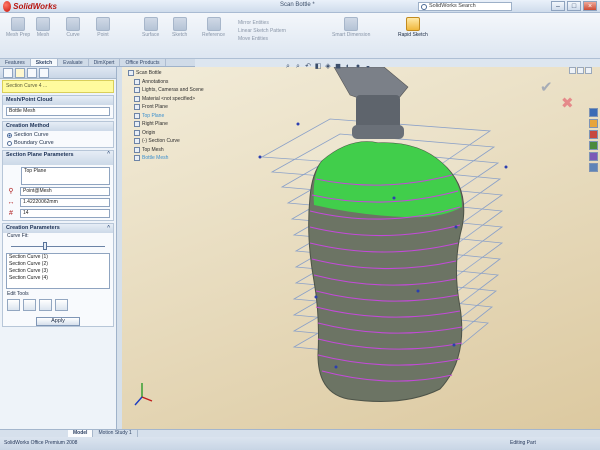  What do you see at coordinates (137, 132) in the screenshot?
I see `origin-icon` at bounding box center [137, 132].